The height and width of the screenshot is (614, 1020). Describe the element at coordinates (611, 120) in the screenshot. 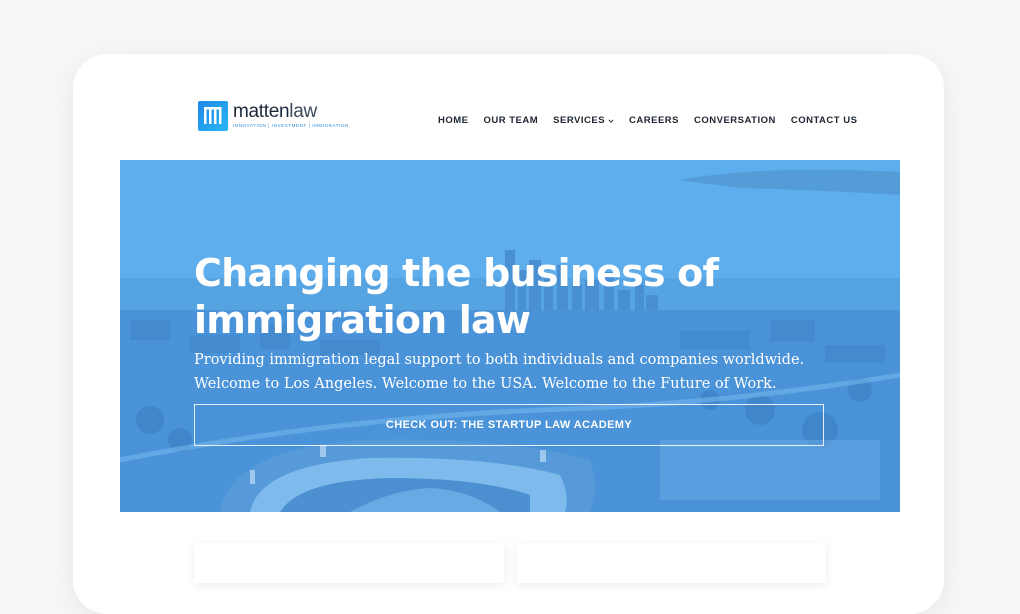

I see `chevron-down-icon` at that location.